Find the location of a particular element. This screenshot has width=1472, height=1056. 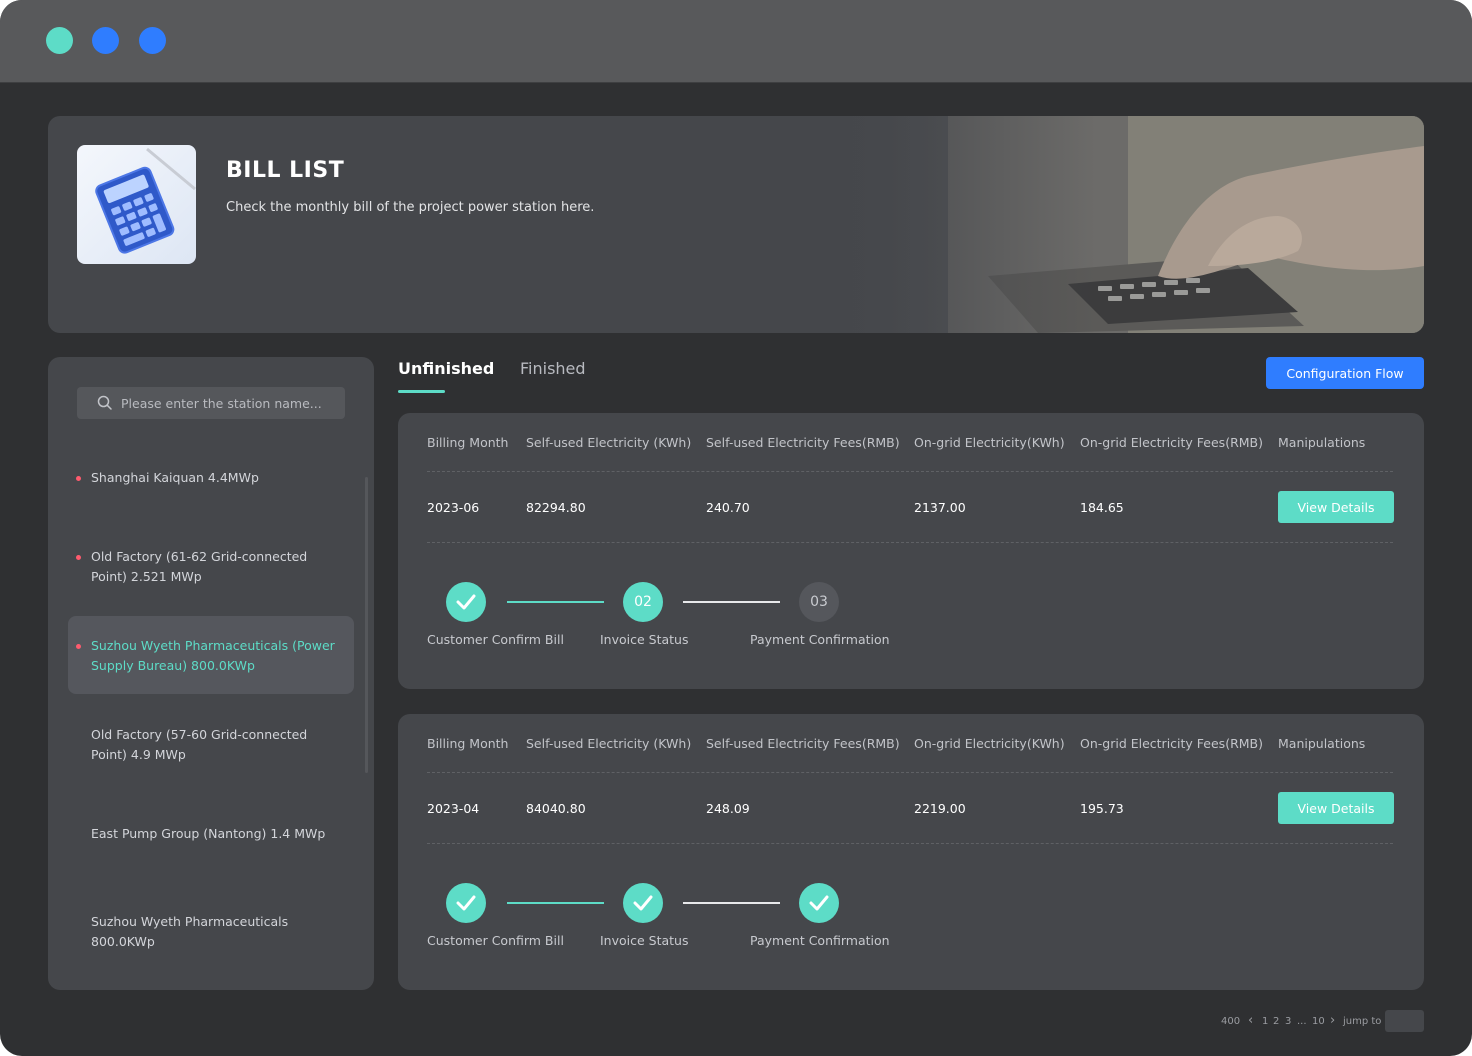

step-payment-confirmation-pending: 03 is located at coordinates (819, 602).